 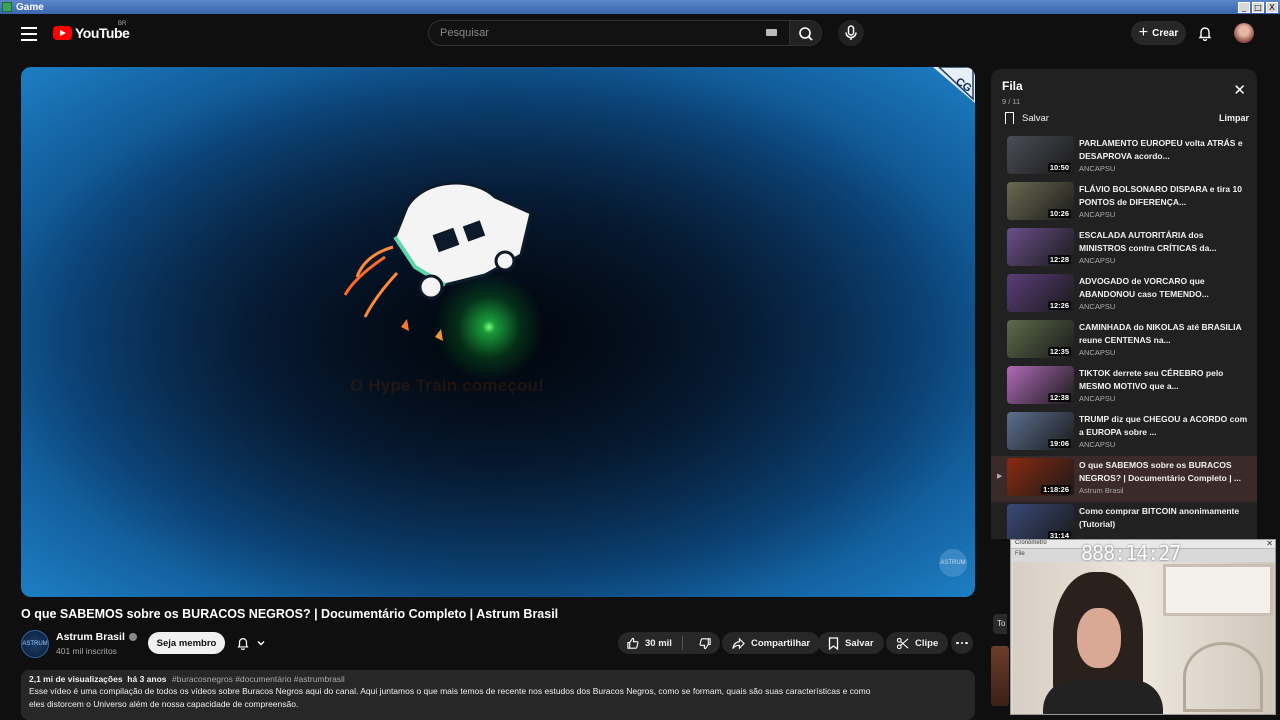 I want to click on side-tab: To, so click(x=1000, y=624).